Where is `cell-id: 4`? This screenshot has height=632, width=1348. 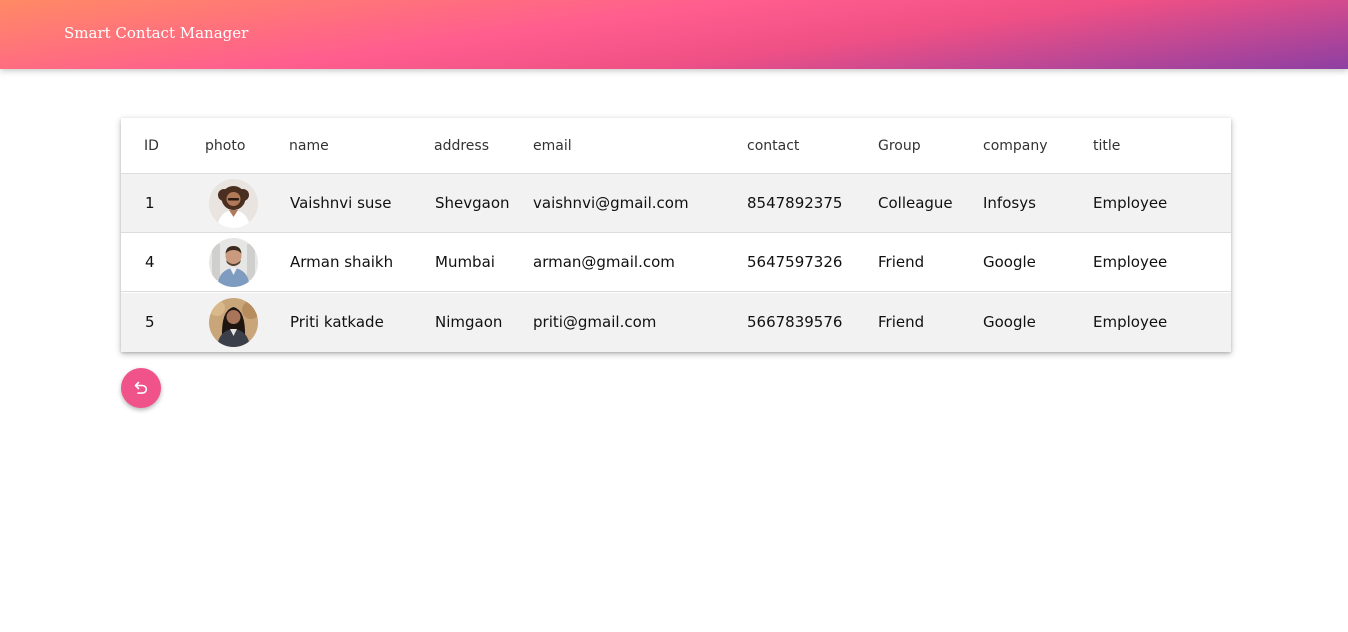 cell-id: 4 is located at coordinates (150, 262).